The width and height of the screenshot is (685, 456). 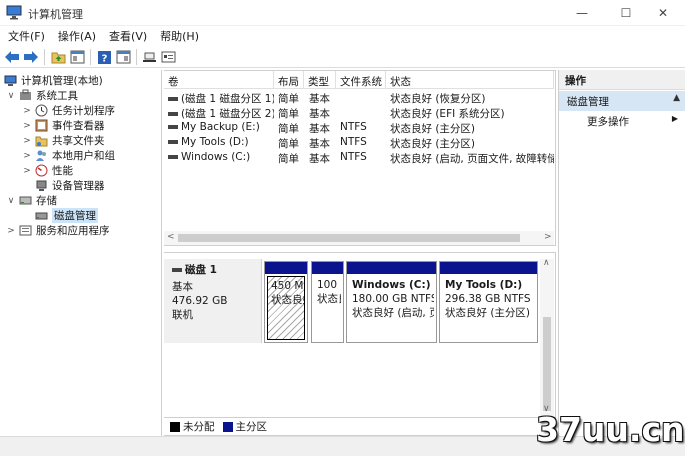 I want to click on tree-item-label: 本地用户和组, so click(x=83, y=156).